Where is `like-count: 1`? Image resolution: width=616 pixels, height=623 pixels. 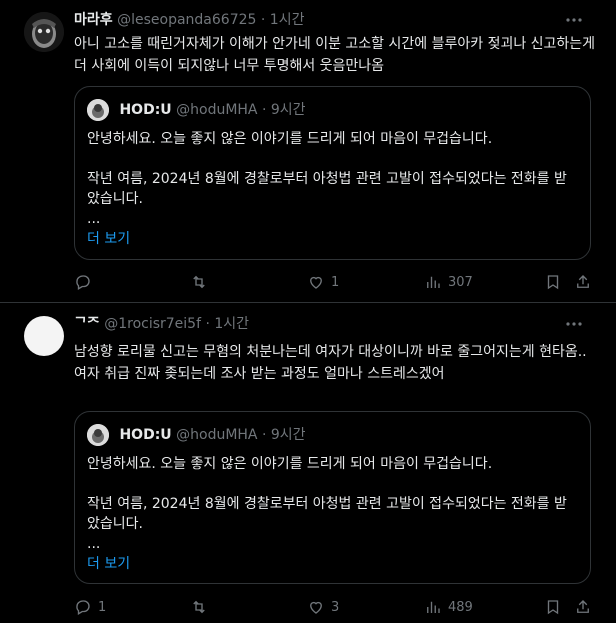
like-count: 1 is located at coordinates (335, 282).